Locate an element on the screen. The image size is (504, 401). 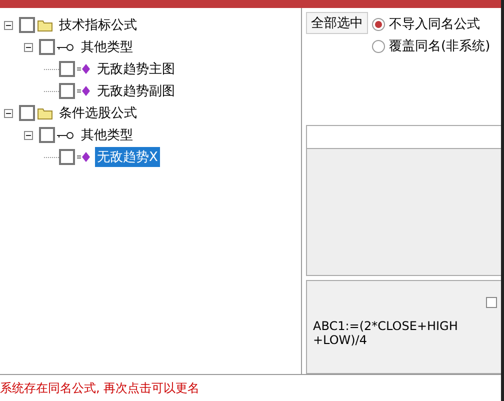
tree-item: 技术指标公式 is located at coordinates (98, 25).